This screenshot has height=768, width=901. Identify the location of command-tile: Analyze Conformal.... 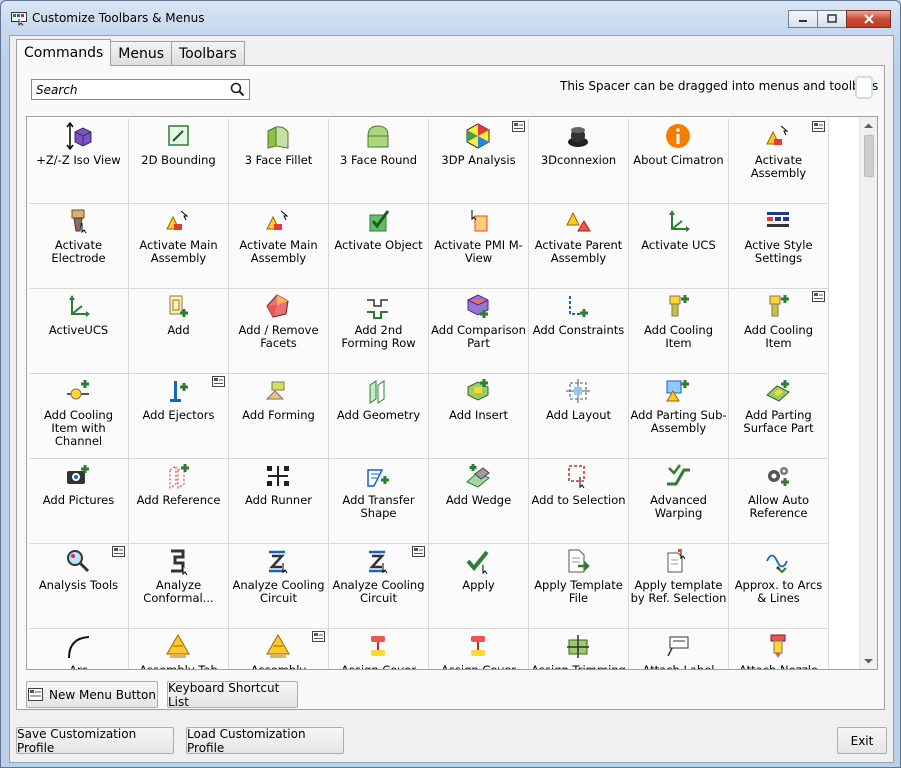
(179, 586).